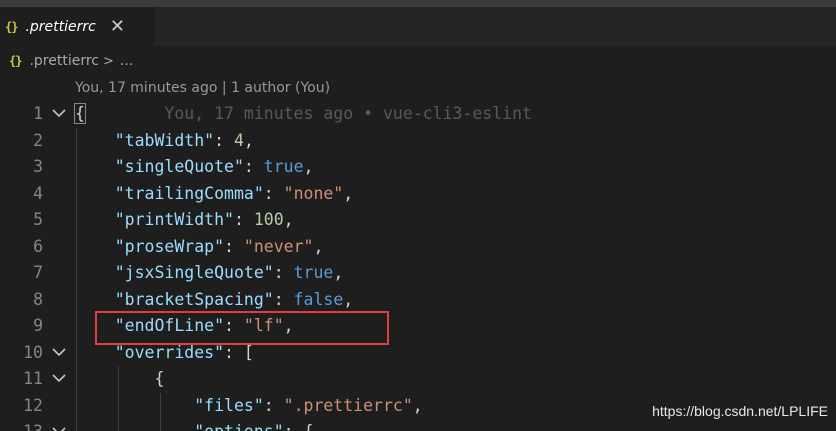  What do you see at coordinates (38, 113) in the screenshot?
I see `line-number: 1` at bounding box center [38, 113].